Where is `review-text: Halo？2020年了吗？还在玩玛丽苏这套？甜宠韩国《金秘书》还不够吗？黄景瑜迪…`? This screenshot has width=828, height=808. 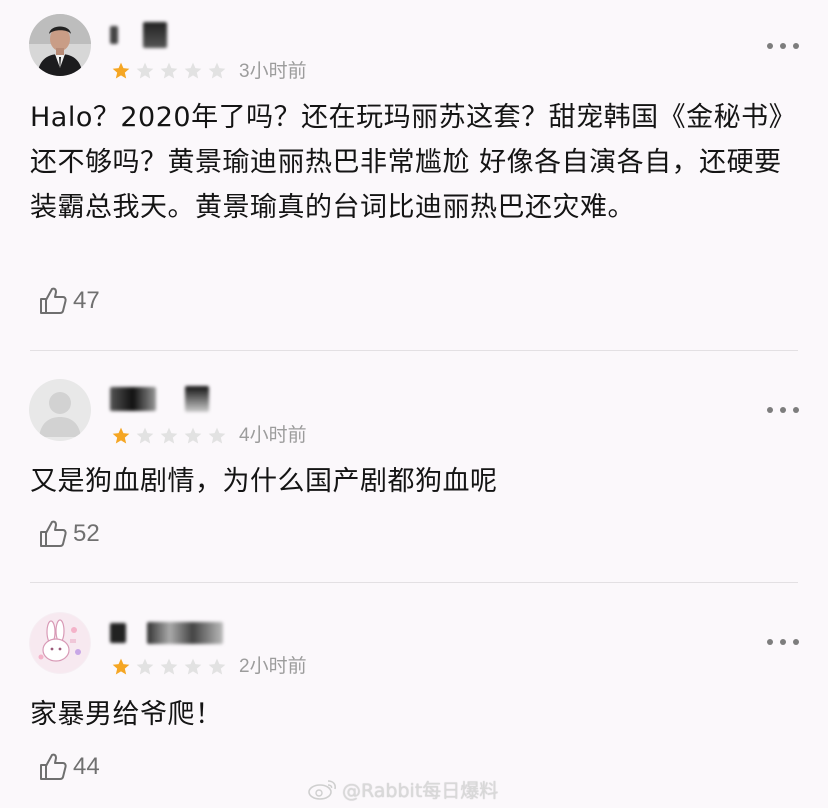 review-text: Halo？2020年了吗？还在玩玛丽苏这套？甜宠韩国《金秘书》还不够吗？黄景瑜迪… is located at coordinates (413, 162).